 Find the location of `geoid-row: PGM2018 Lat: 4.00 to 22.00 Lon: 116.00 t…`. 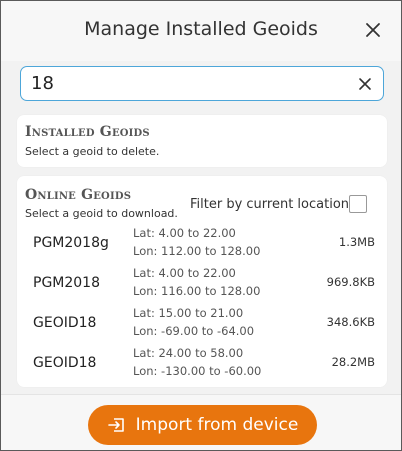

geoid-row: PGM2018 Lat: 4.00 to 22.00 Lon: 116.00 t… is located at coordinates (202, 284).